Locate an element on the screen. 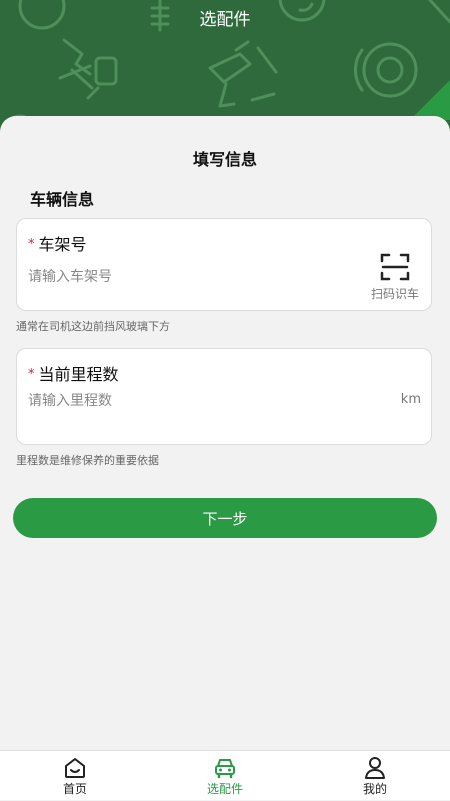  scan-vin-button: 扫码识车 is located at coordinates (395, 276).